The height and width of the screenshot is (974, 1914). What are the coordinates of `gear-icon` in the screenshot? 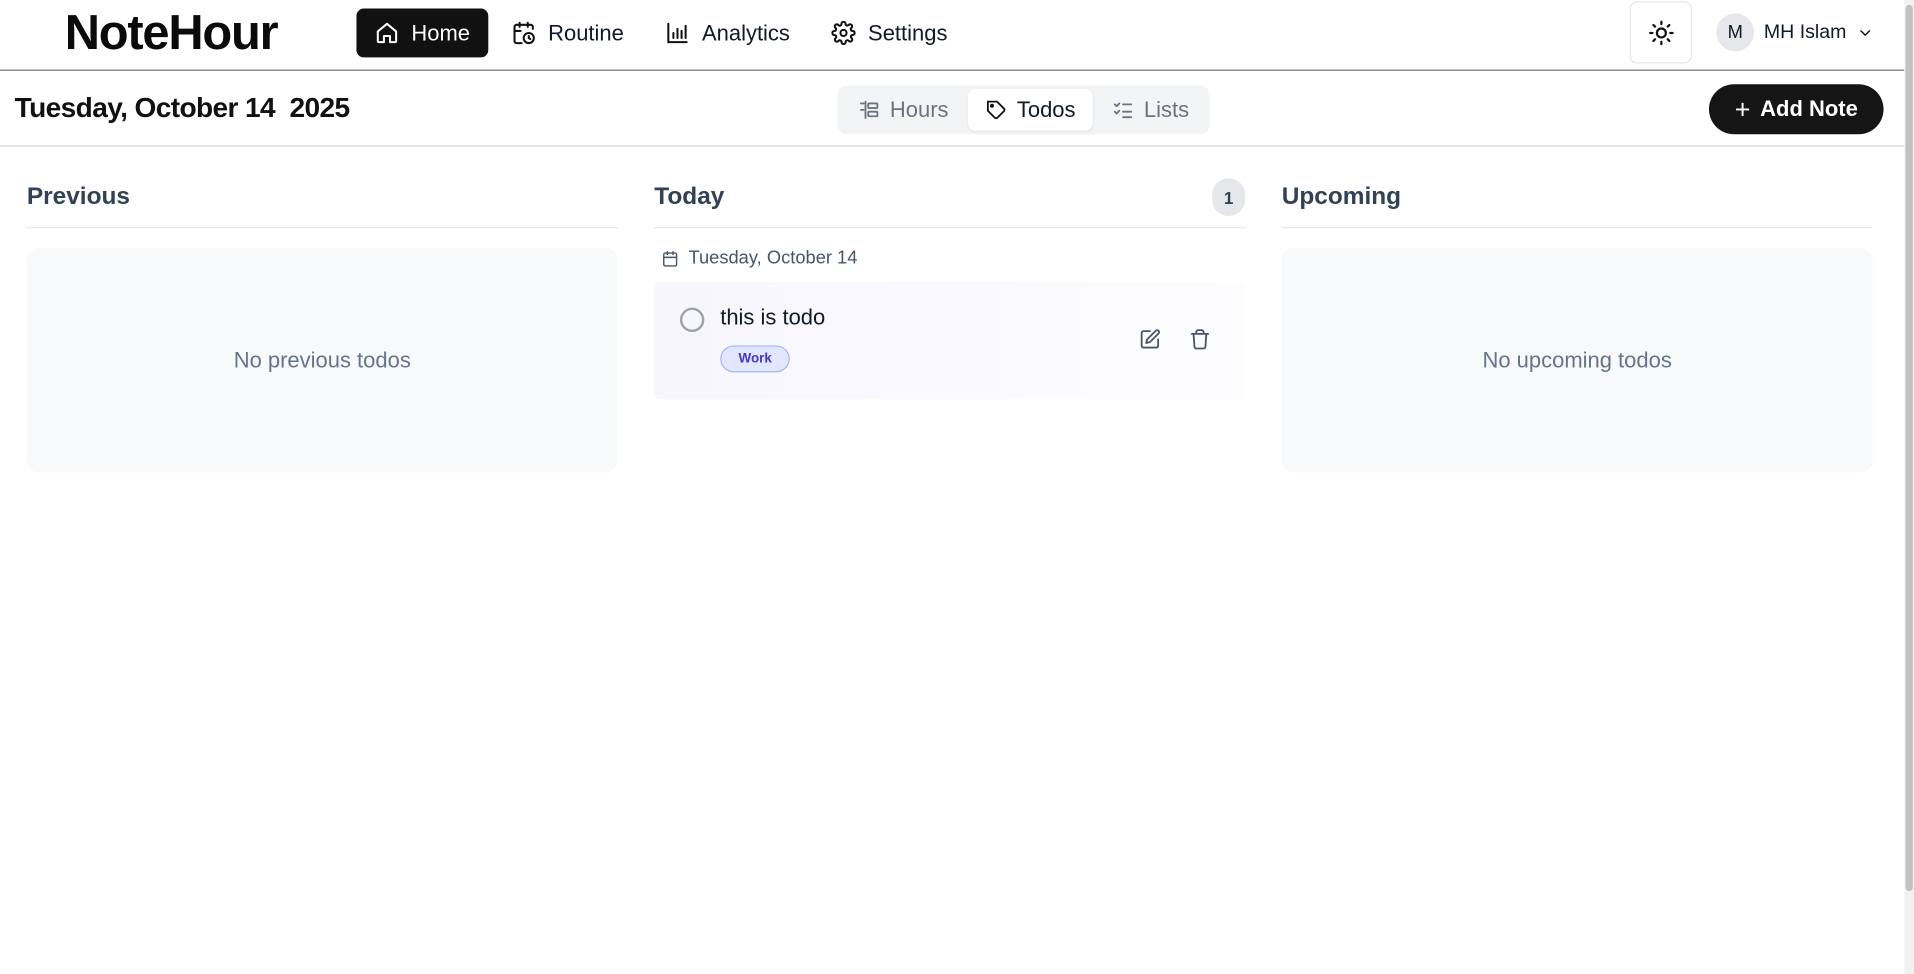 It's located at (843, 33).